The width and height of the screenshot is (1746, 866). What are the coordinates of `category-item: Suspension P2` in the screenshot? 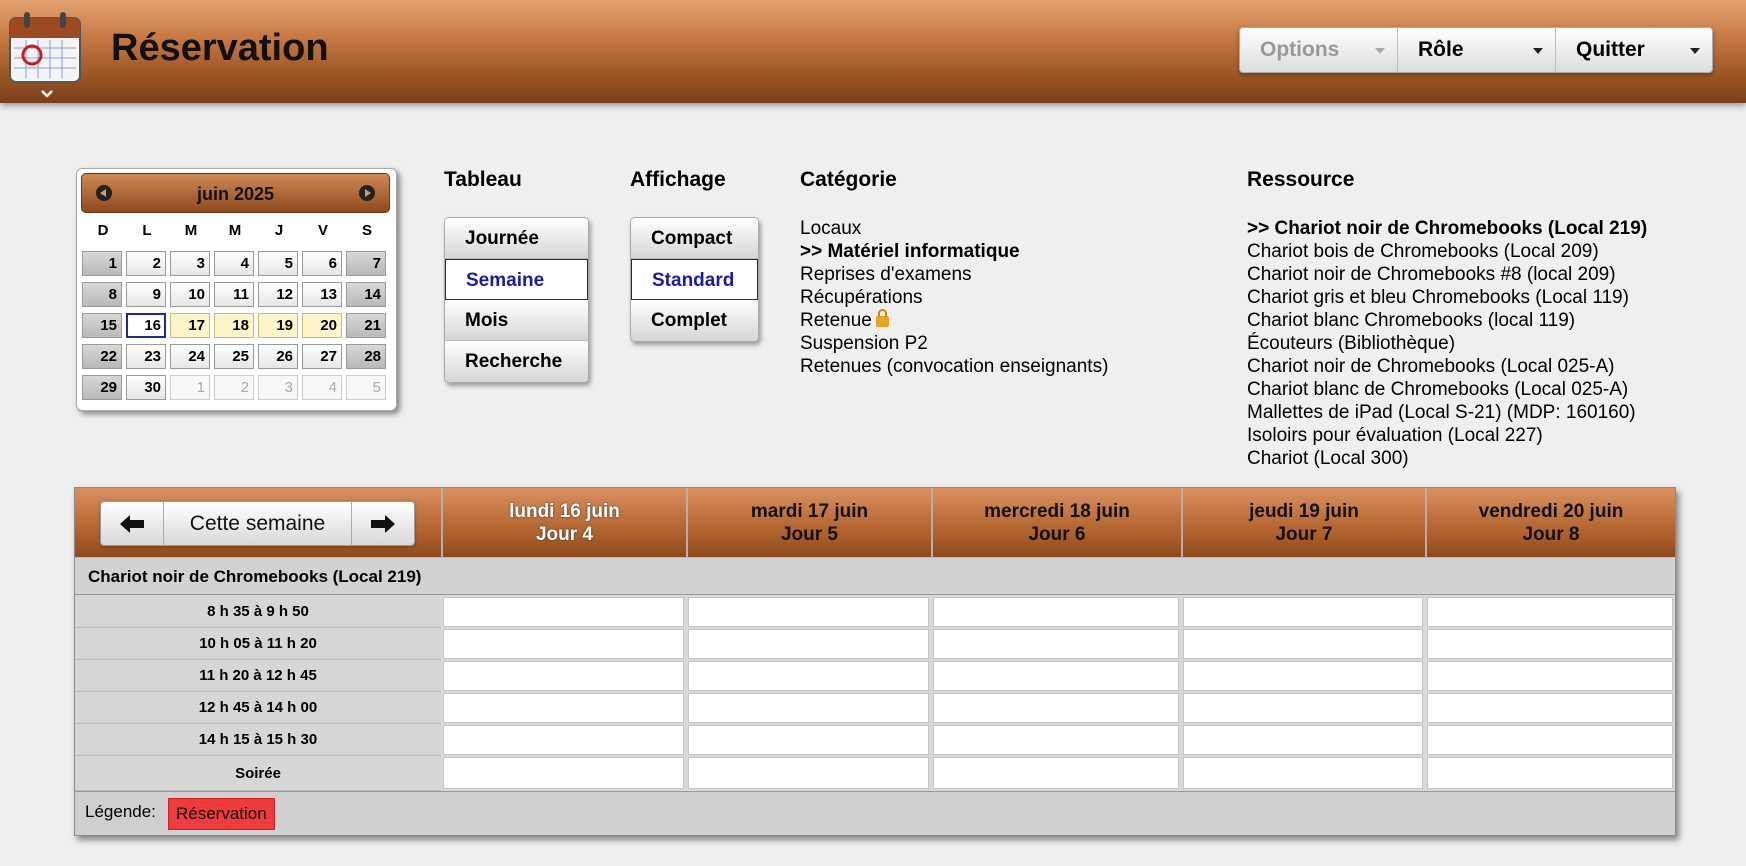 It's located at (954, 343).